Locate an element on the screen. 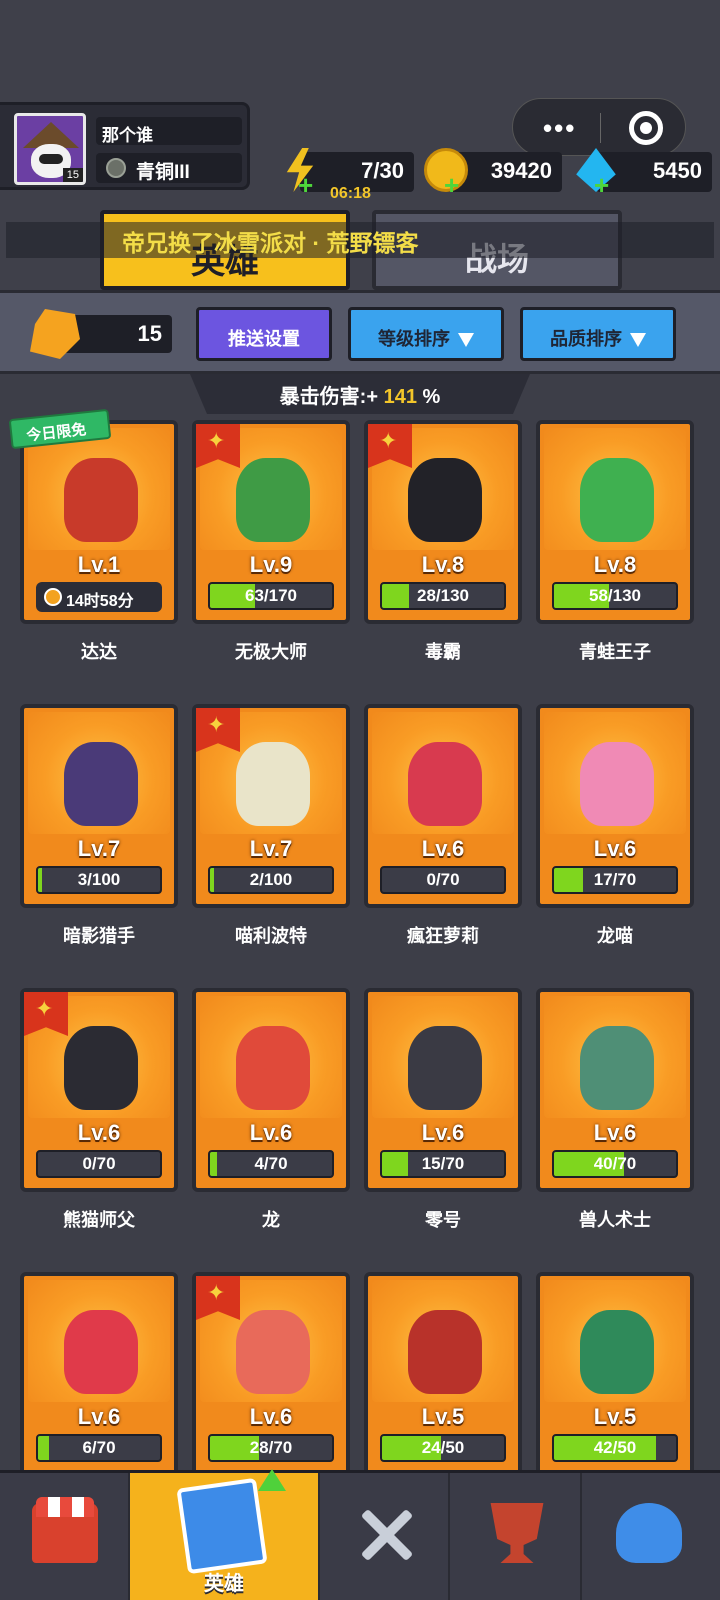 Image resolution: width=720 pixels, height=1600 pixels. free-timer-text: 14时58分 is located at coordinates (100, 601).